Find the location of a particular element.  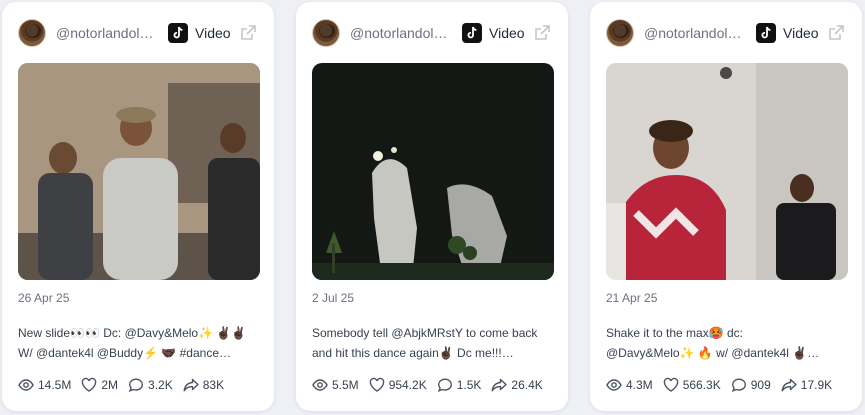

comments-stat: 1.5K is located at coordinates (459, 385).